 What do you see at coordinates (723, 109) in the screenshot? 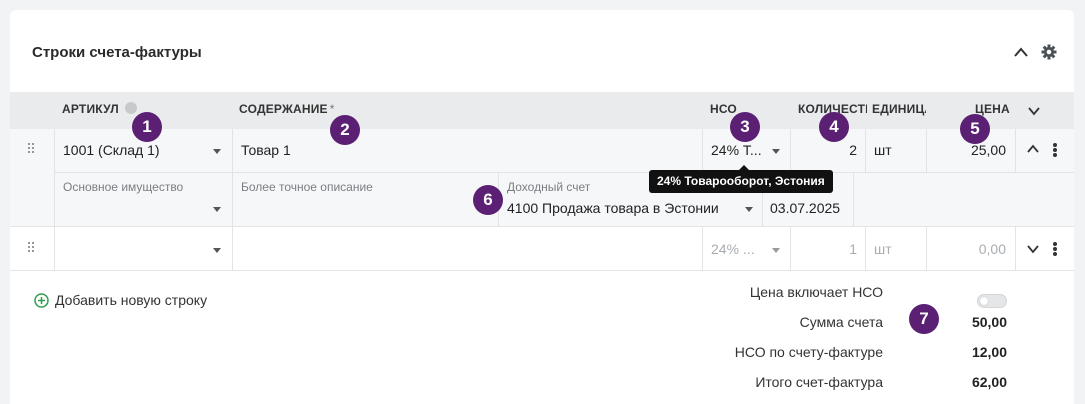
I see `column-header-vat: НСО` at bounding box center [723, 109].